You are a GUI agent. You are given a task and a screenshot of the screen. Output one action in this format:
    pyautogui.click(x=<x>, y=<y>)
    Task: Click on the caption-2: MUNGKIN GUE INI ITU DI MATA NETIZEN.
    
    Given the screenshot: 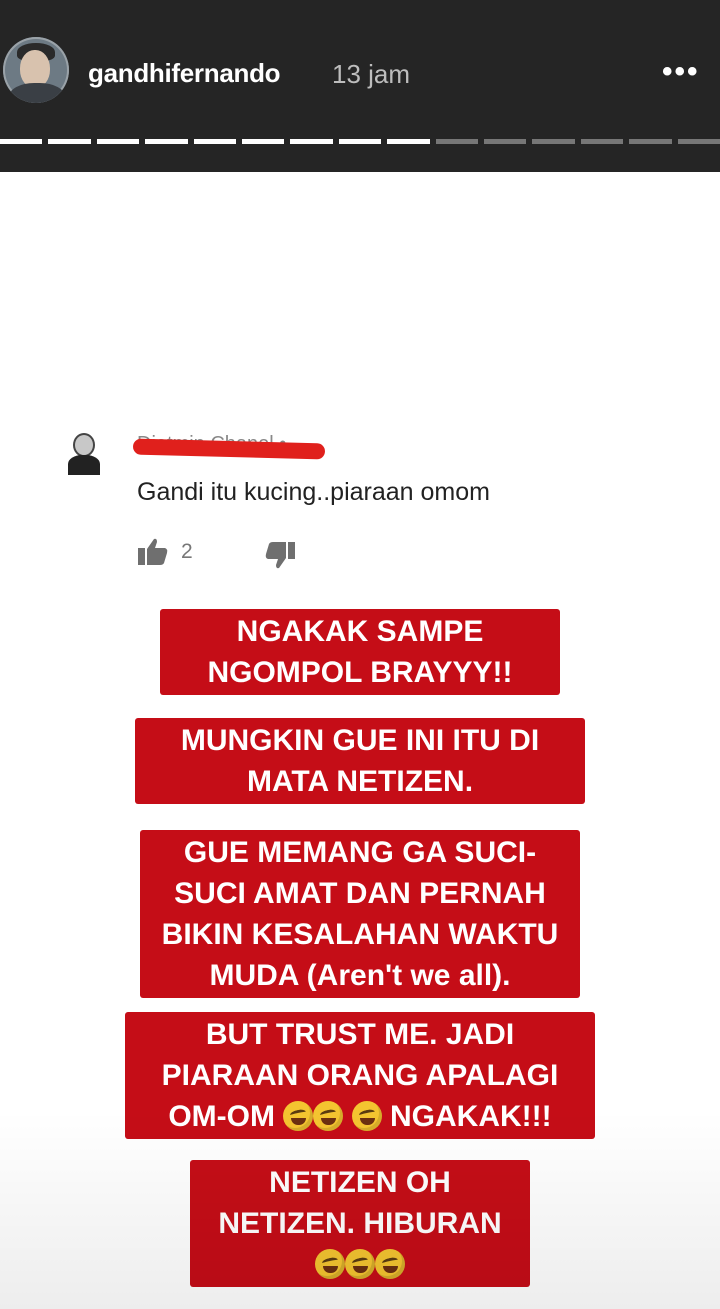 What is the action you would take?
    pyautogui.click(x=360, y=761)
    